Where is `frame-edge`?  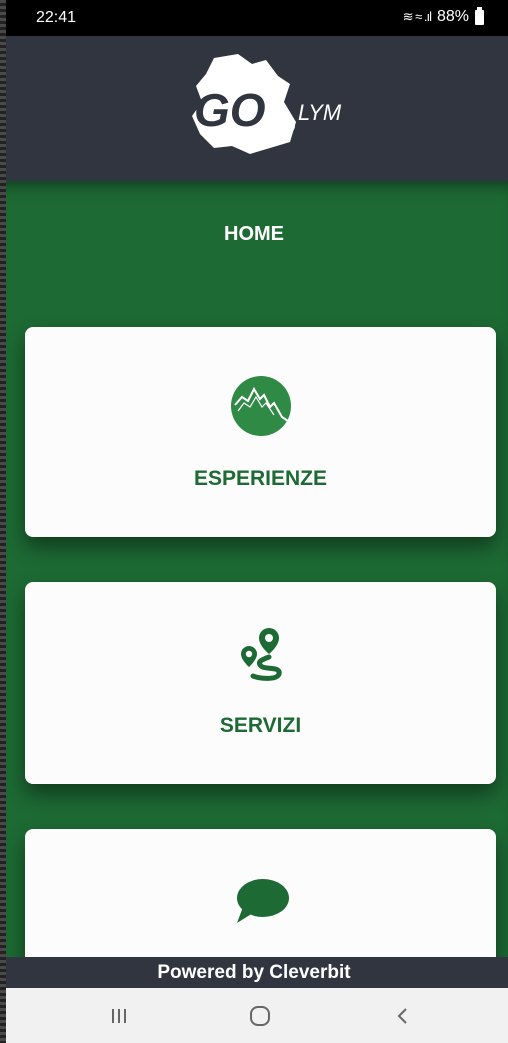
frame-edge is located at coordinates (3, 521).